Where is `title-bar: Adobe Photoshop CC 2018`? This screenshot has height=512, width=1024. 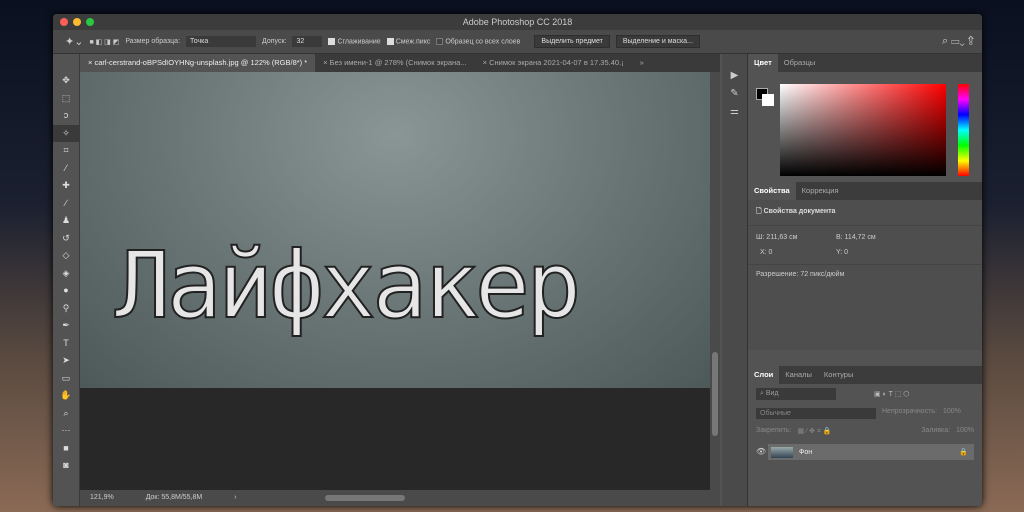
title-bar: Adobe Photoshop CC 2018 is located at coordinates (517, 22).